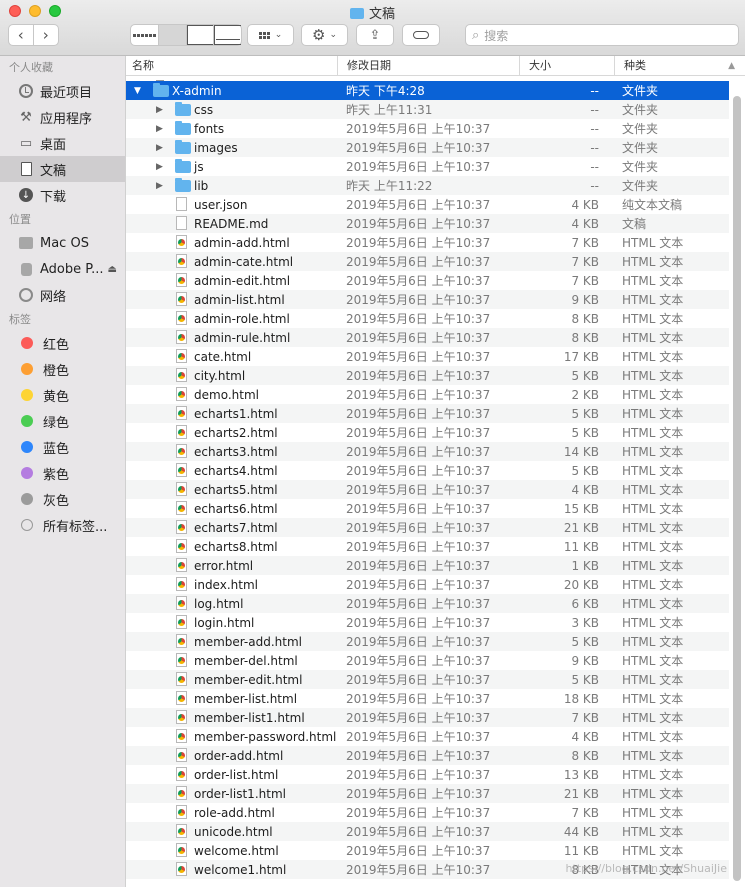  I want to click on sidebar-item: 最近项目, so click(62, 91).